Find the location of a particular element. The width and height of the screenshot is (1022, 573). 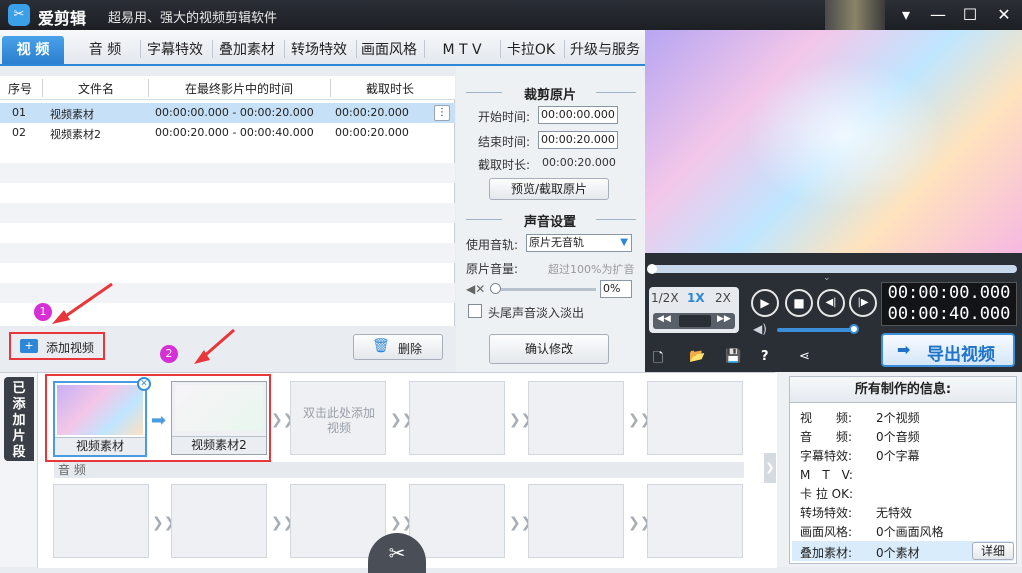

info-row: M T V: is located at coordinates (826, 475).